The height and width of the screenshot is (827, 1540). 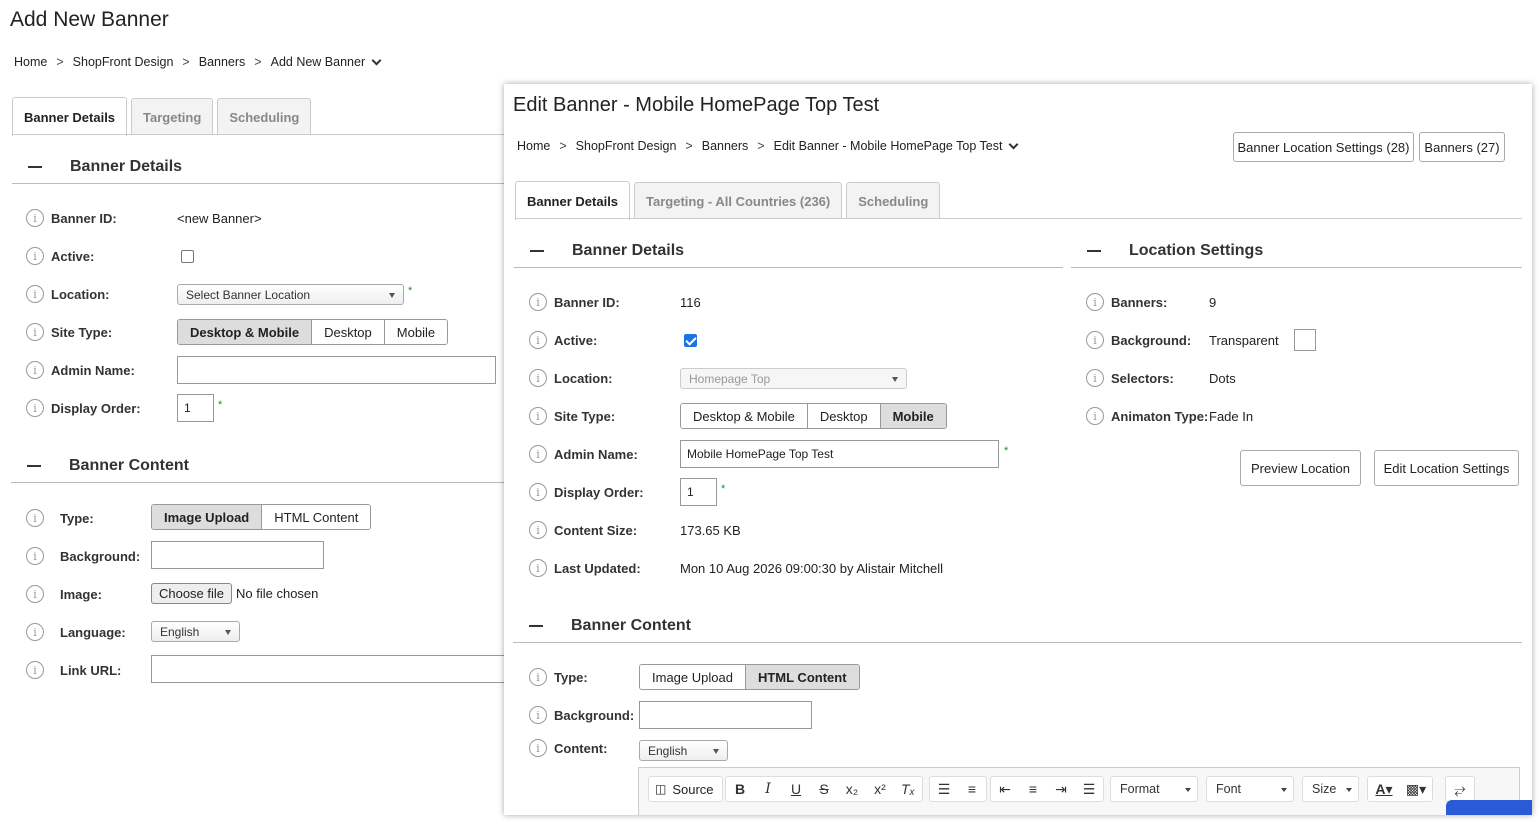 I want to click on size-dropdown: Size, so click(x=1330, y=789).